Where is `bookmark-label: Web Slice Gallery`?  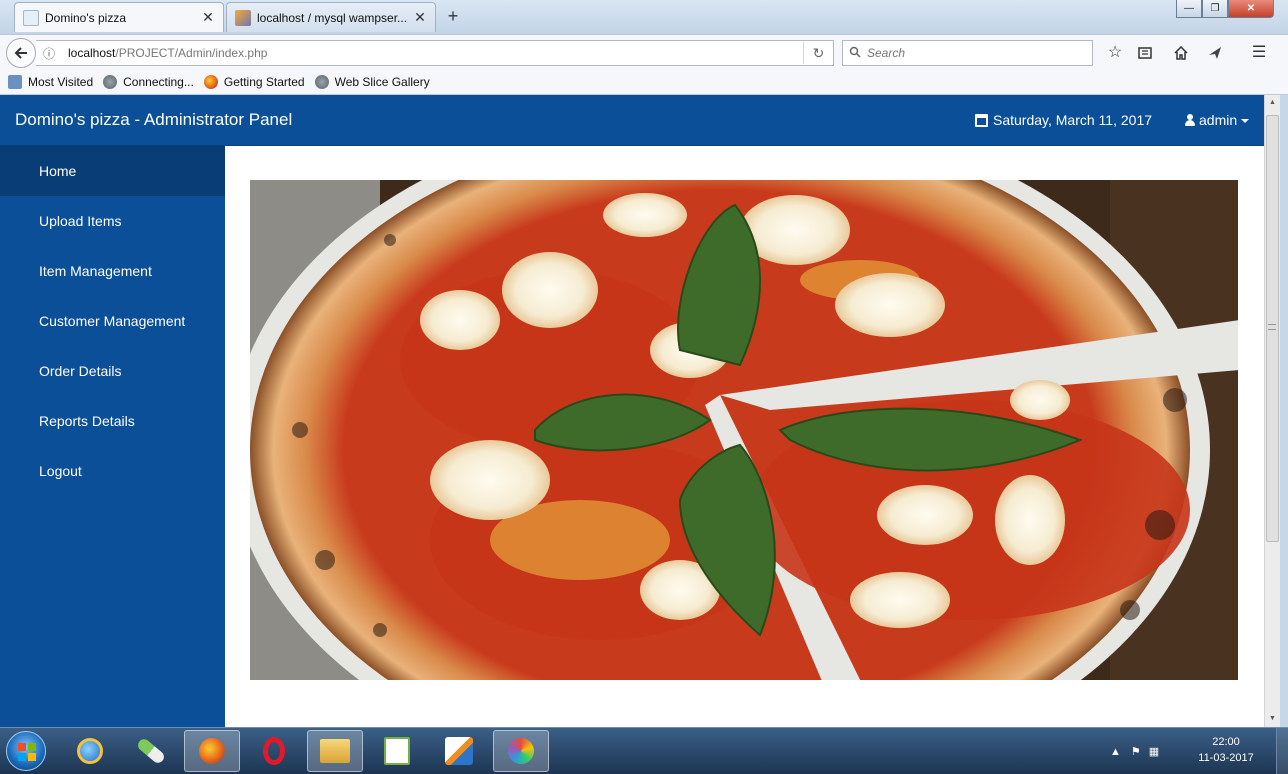
bookmark-label: Web Slice Gallery is located at coordinates (382, 82).